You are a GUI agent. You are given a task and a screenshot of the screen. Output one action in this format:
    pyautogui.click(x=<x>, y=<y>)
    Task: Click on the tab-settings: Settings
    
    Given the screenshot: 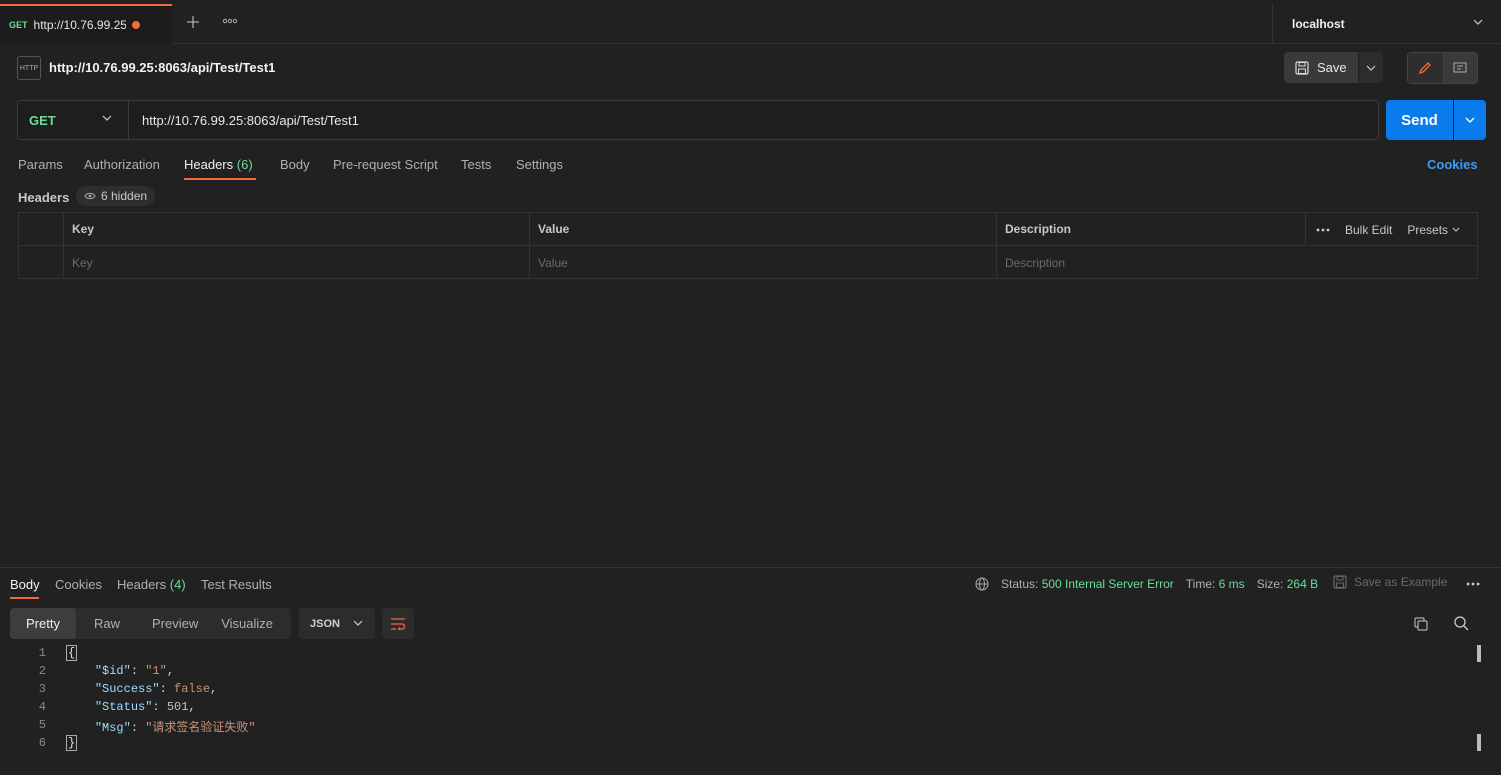 What is the action you would take?
    pyautogui.click(x=539, y=164)
    